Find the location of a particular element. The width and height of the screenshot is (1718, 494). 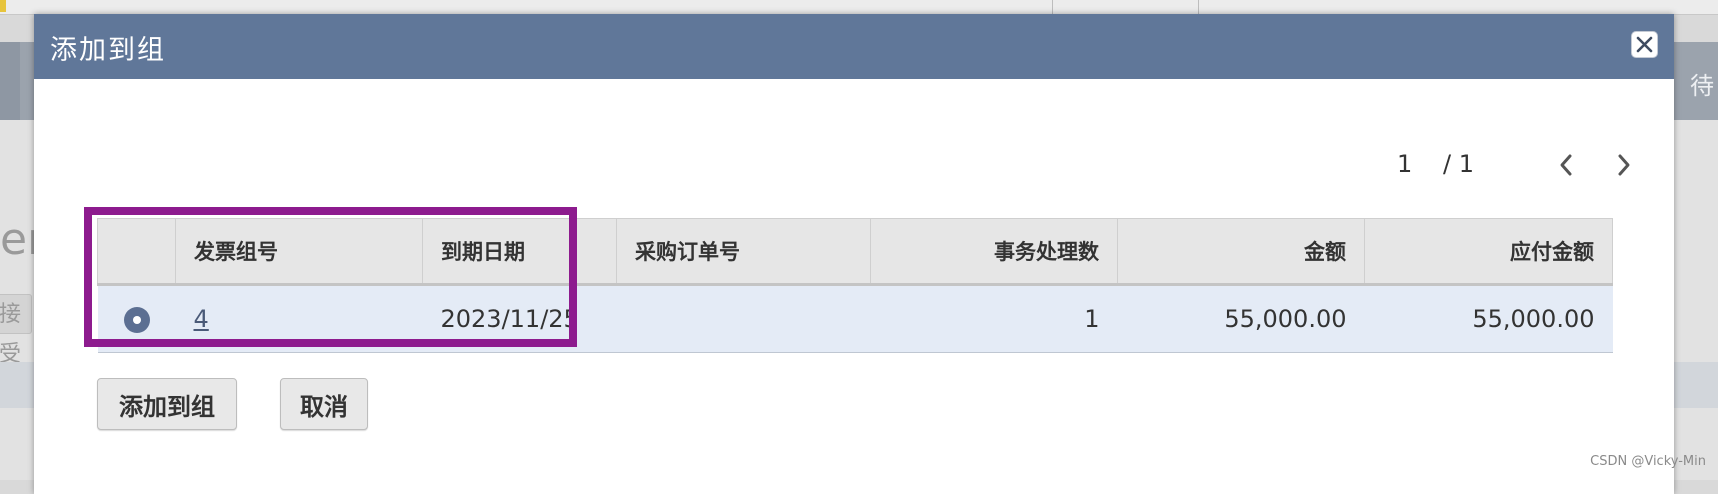

chevron-right-icon is located at coordinates (1624, 165).